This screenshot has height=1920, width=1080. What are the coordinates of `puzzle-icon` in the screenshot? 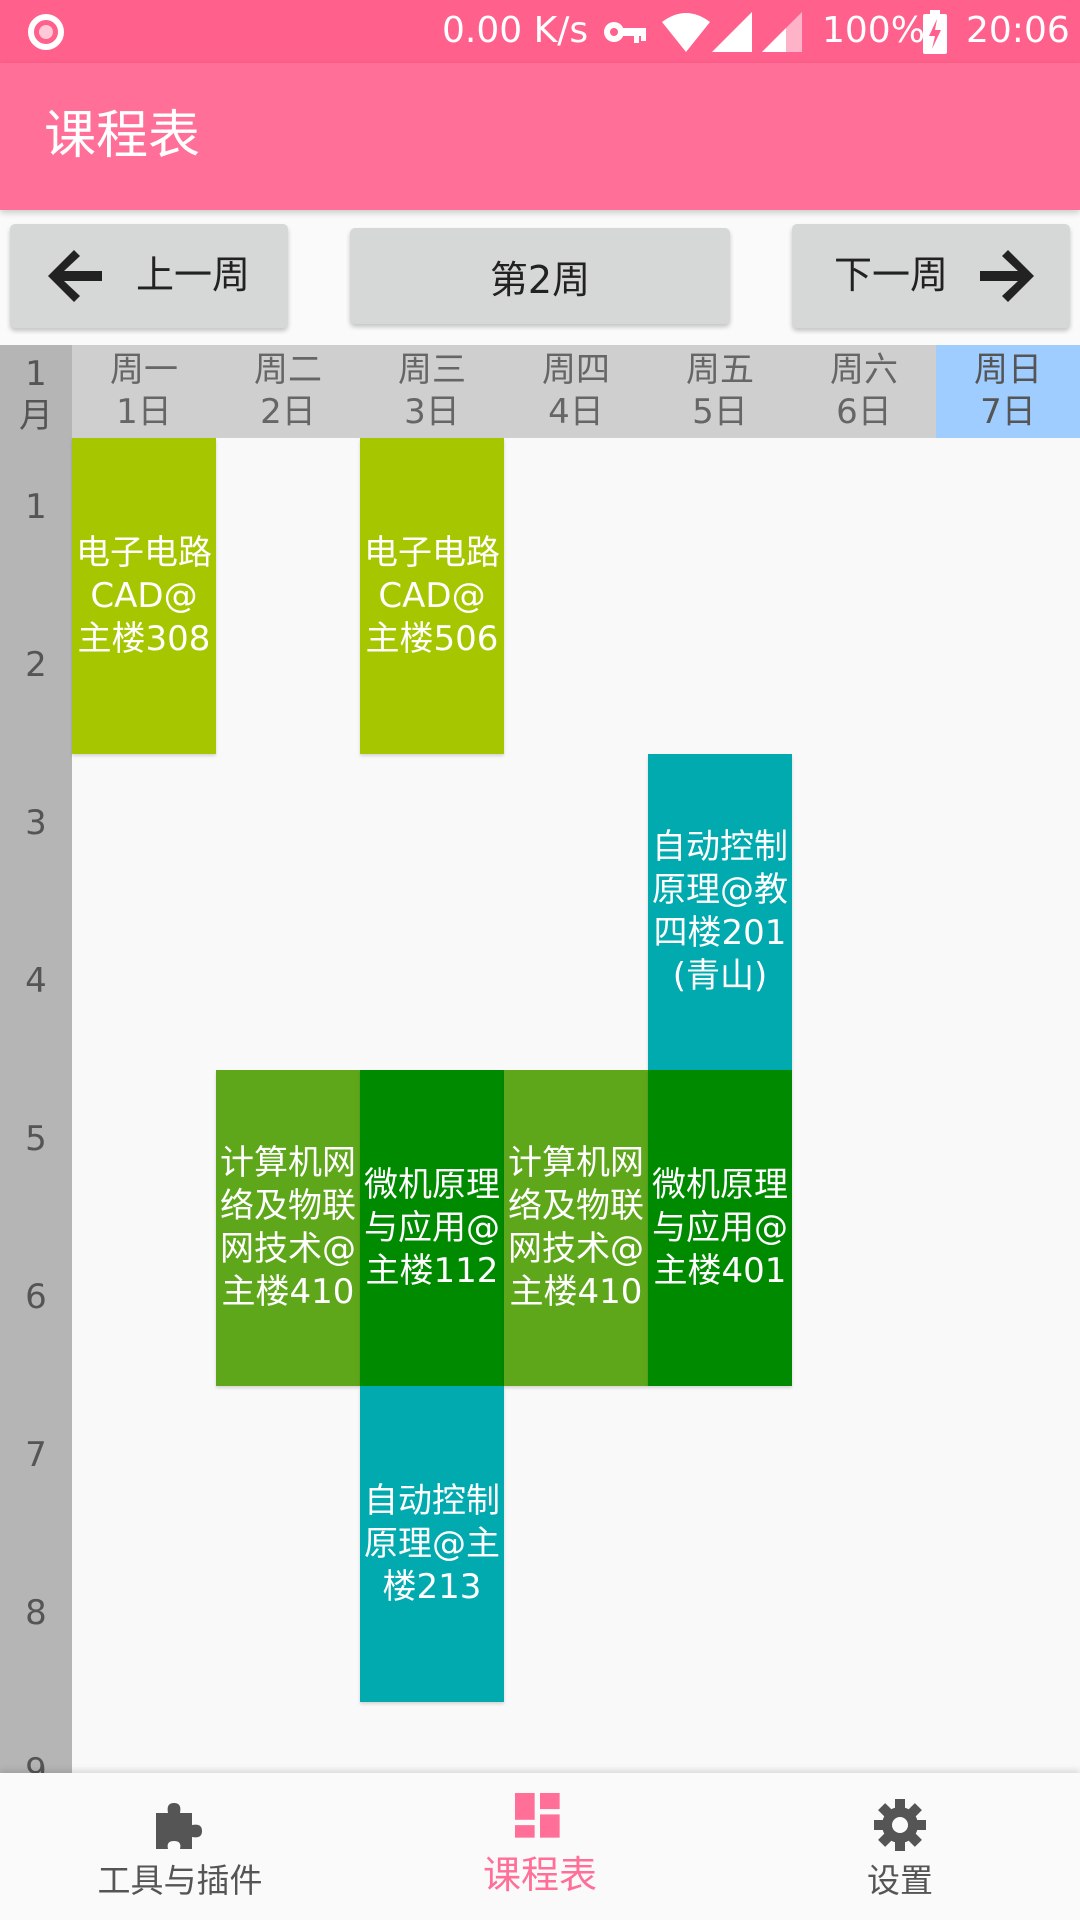 It's located at (179, 1826).